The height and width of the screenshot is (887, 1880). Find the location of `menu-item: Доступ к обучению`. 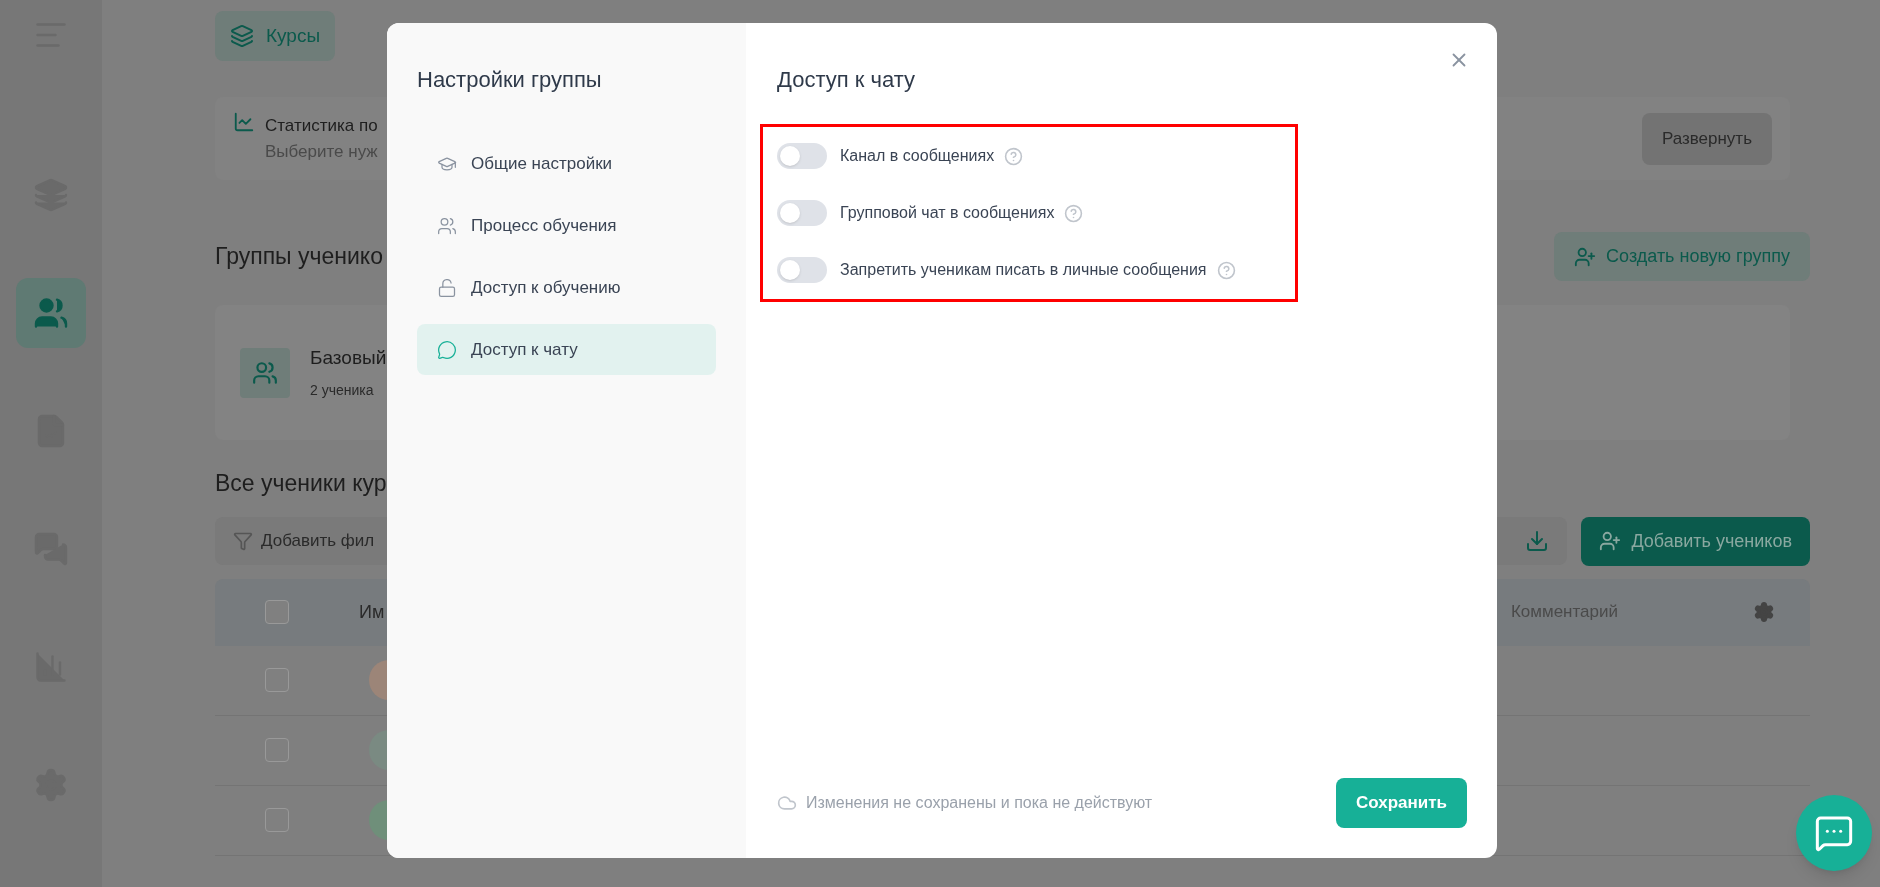

menu-item: Доступ к обучению is located at coordinates (566, 287).